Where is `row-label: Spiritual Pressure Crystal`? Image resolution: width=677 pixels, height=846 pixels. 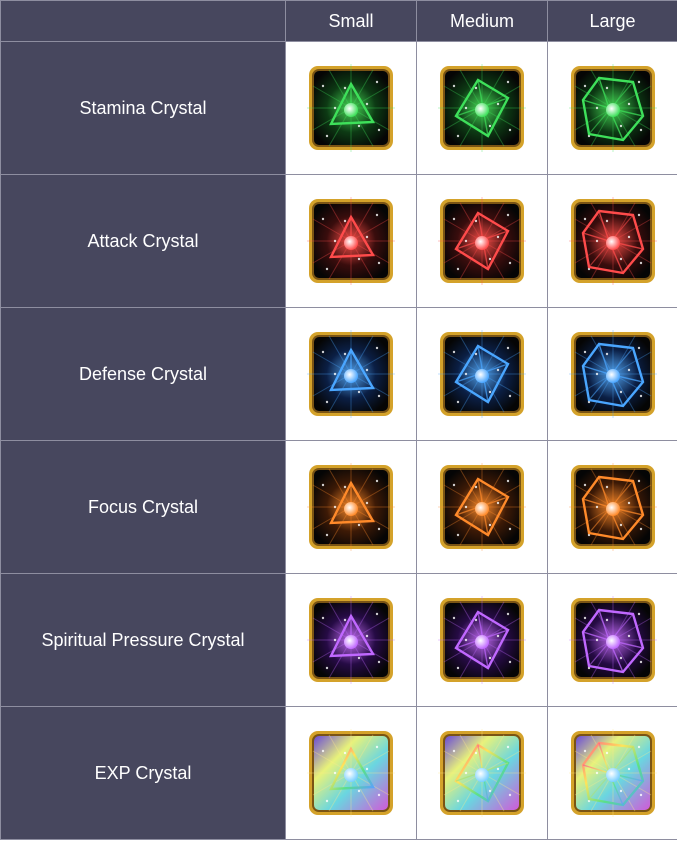 row-label: Spiritual Pressure Crystal is located at coordinates (143, 640).